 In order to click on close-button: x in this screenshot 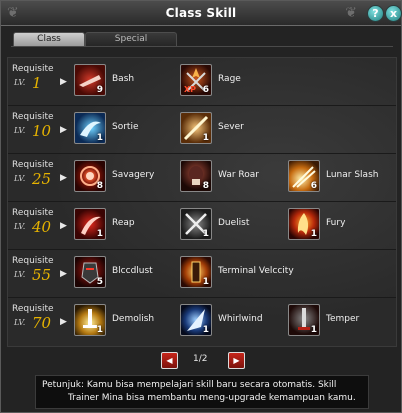, I will do `click(393, 13)`.